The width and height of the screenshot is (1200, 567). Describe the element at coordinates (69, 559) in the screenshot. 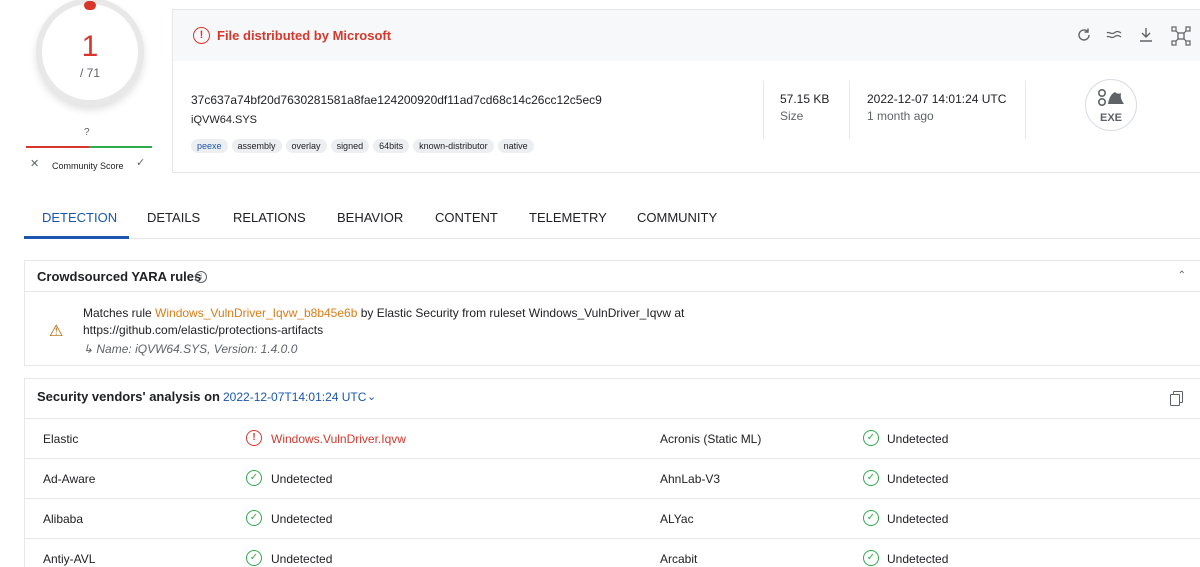

I see `vendor-name: Antiy-AVL` at that location.